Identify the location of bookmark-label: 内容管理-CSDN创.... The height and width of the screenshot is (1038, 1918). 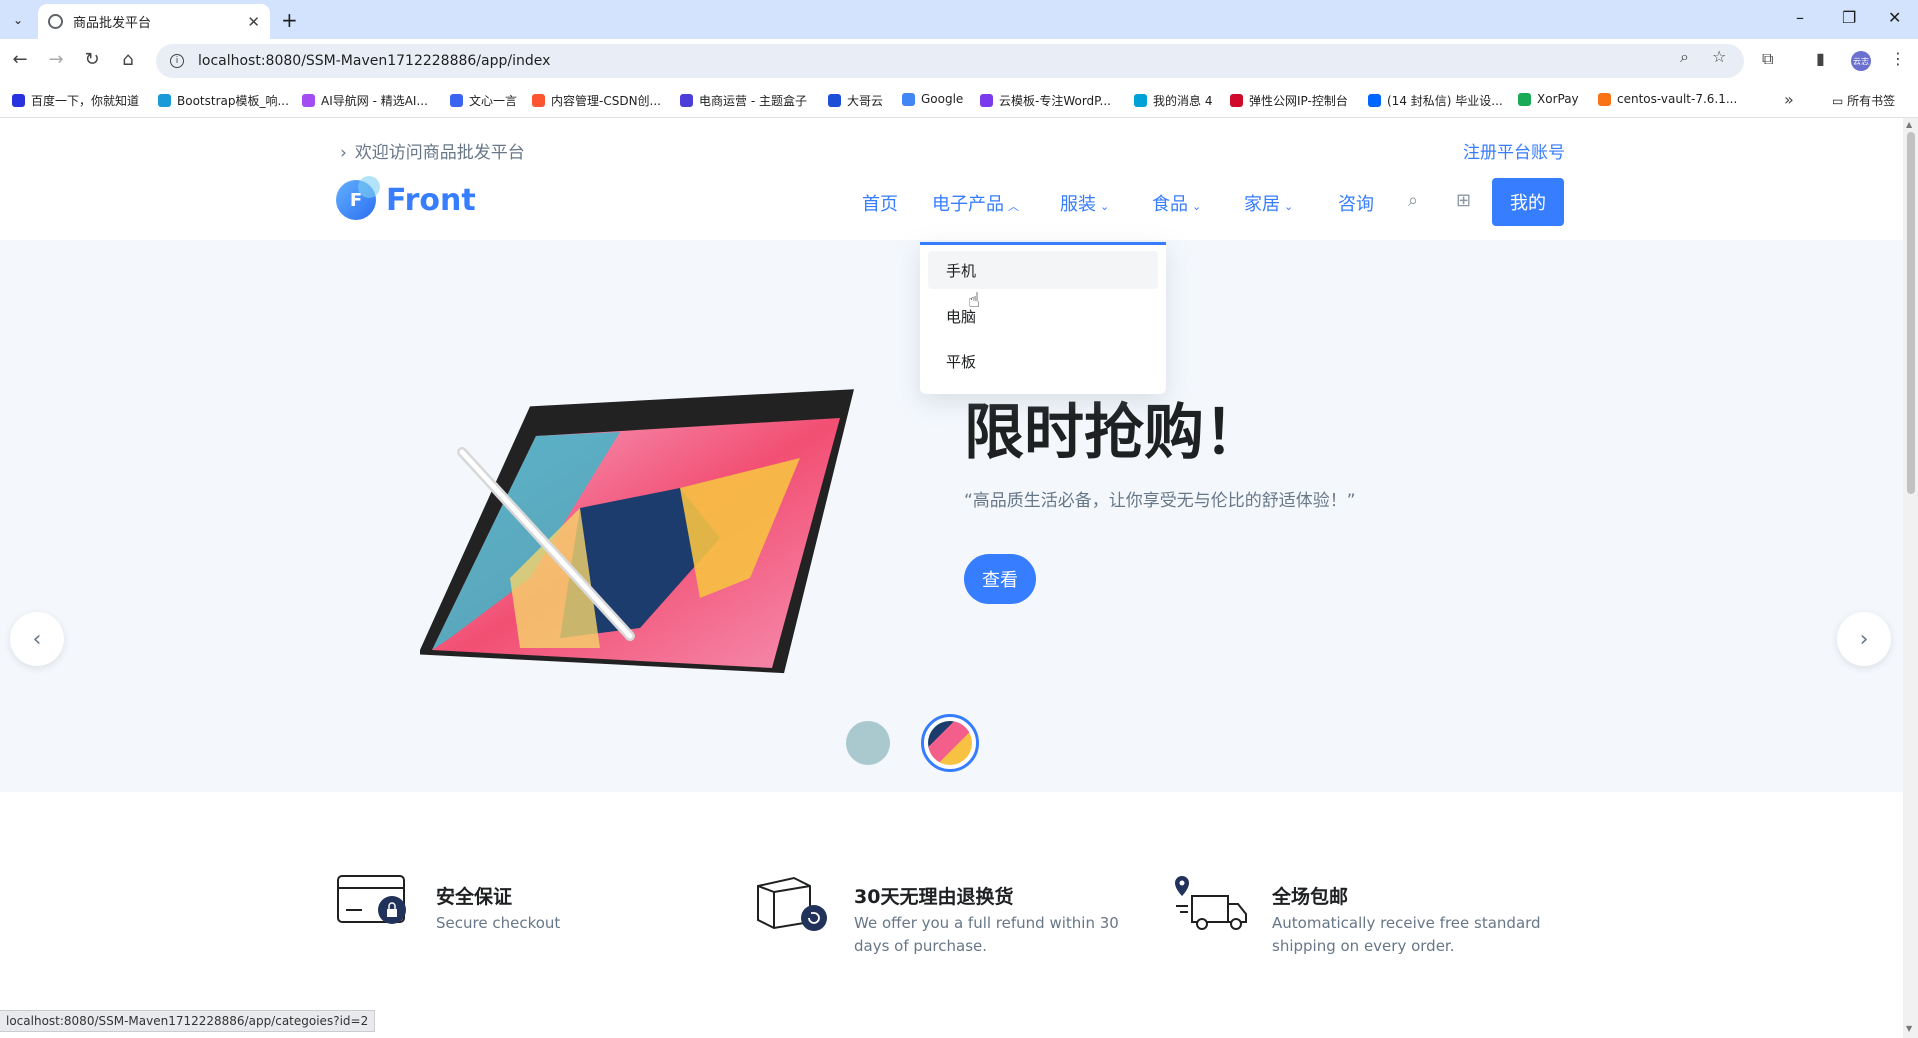
(606, 101).